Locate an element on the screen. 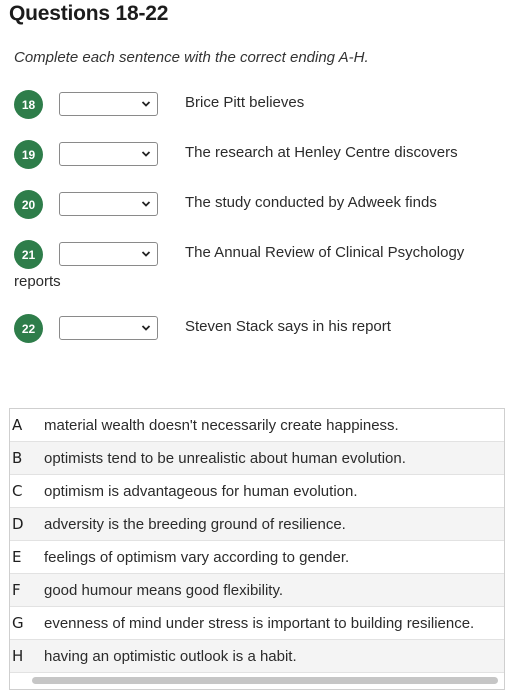  option-letter: C is located at coordinates (17, 491).